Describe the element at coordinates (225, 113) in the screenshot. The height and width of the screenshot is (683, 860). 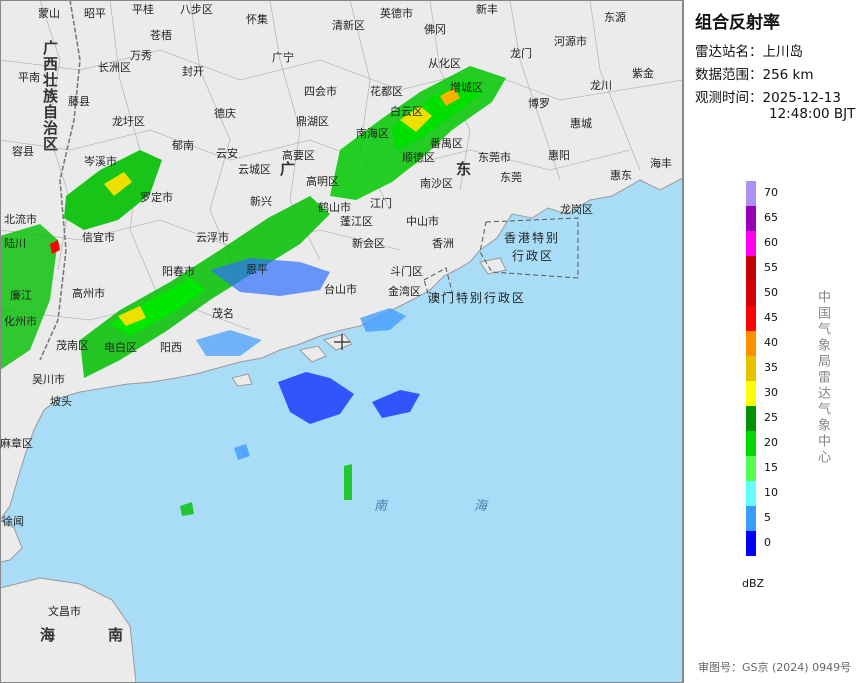
I see `place-label: 德庆` at that location.